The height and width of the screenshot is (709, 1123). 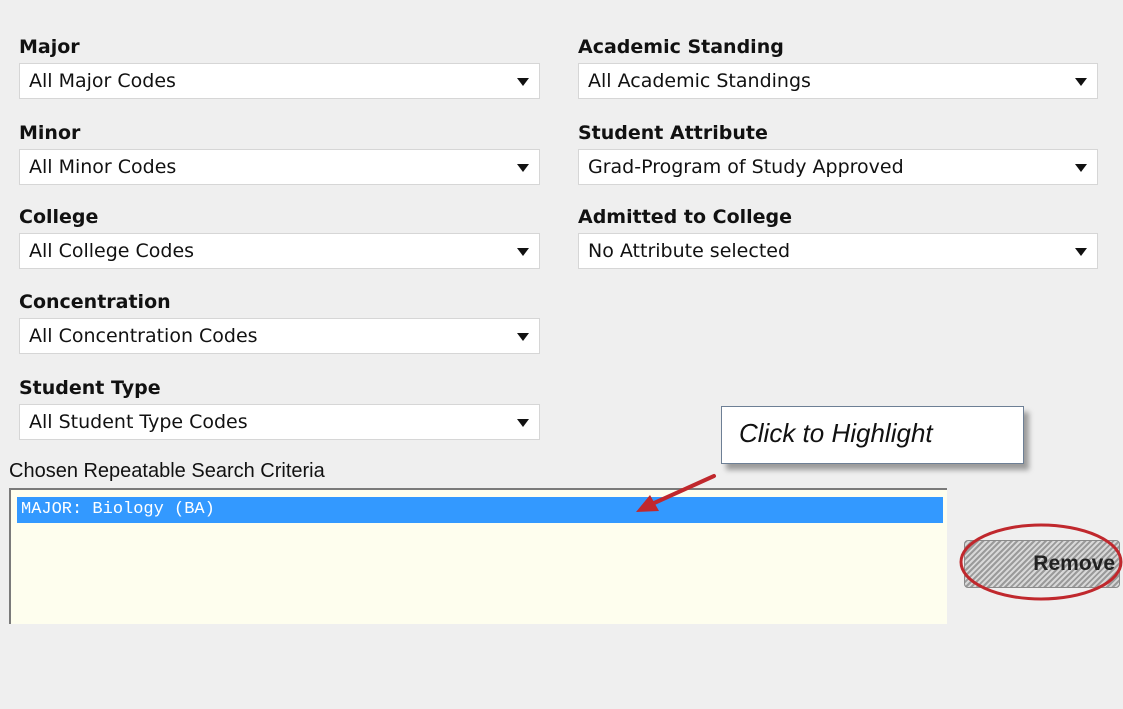 What do you see at coordinates (838, 251) in the screenshot?
I see `admitted-to-college-select: No Attribute selected` at bounding box center [838, 251].